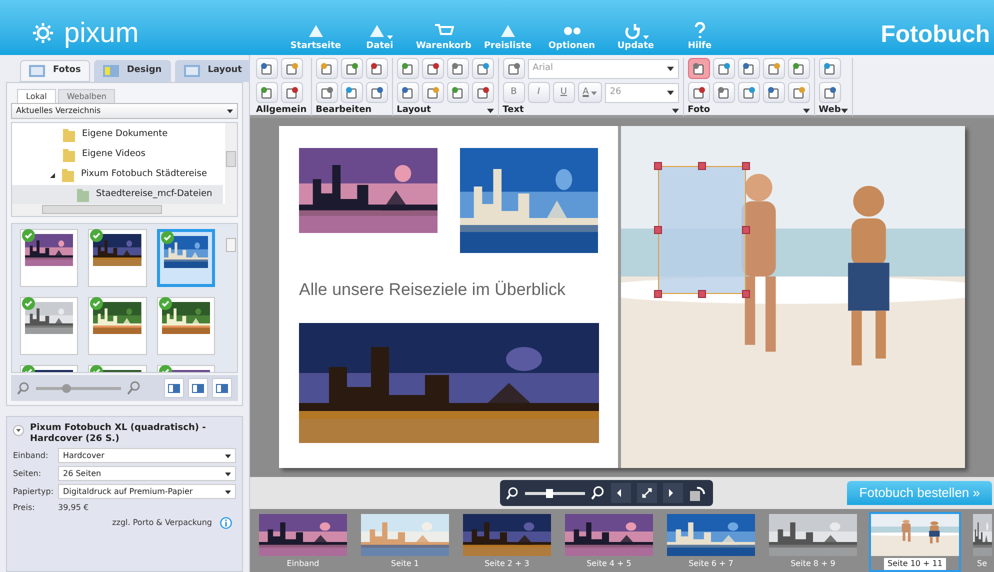 Image resolution: width=994 pixels, height=572 pixels. Describe the element at coordinates (117, 195) in the screenshot. I see `tree-item: Staedtereise_mcf-Dateien` at that location.